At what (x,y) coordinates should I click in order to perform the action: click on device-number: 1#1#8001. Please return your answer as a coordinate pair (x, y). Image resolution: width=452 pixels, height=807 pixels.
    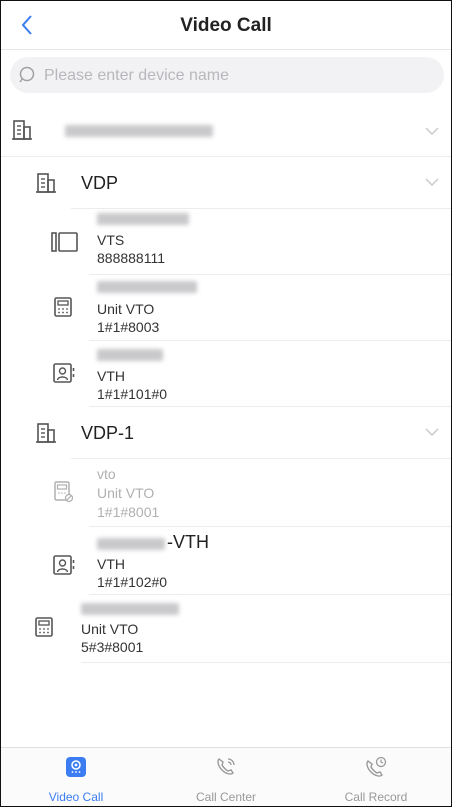
    Looking at the image, I should click on (128, 512).